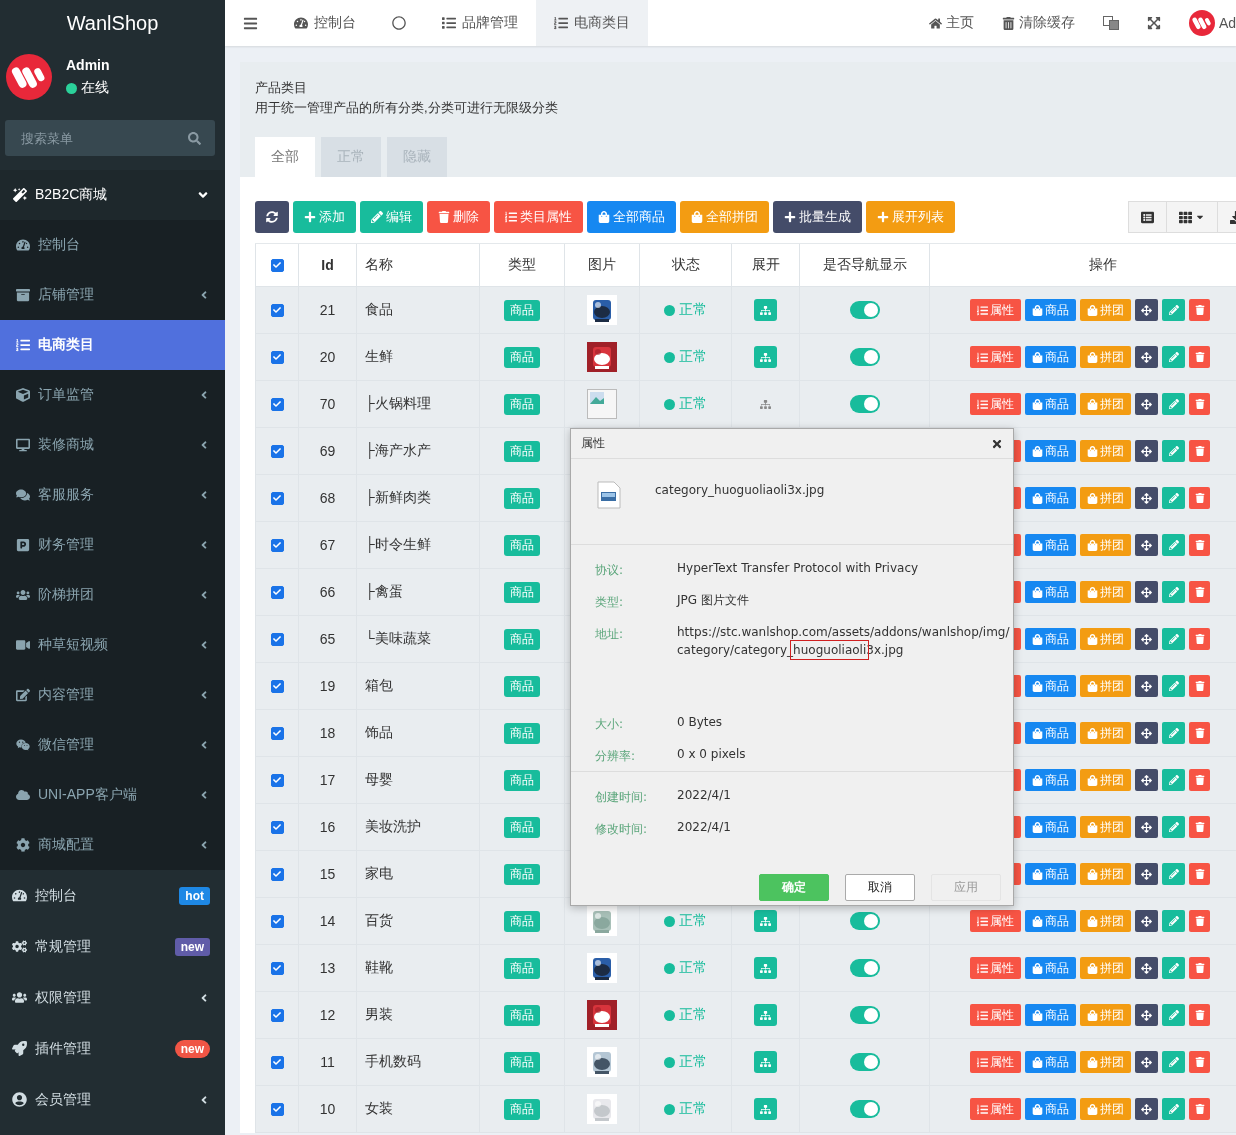 The height and width of the screenshot is (1135, 1236). Describe the element at coordinates (112, 295) in the screenshot. I see `menu-item: 店铺管理` at that location.